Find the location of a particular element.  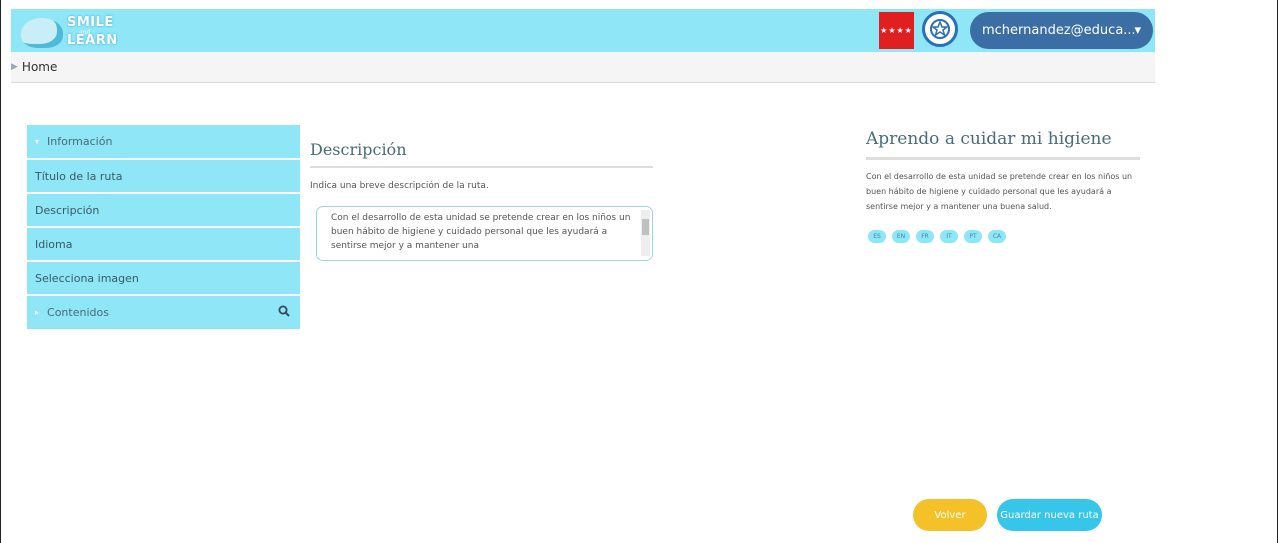

language-tag: IT is located at coordinates (949, 236).